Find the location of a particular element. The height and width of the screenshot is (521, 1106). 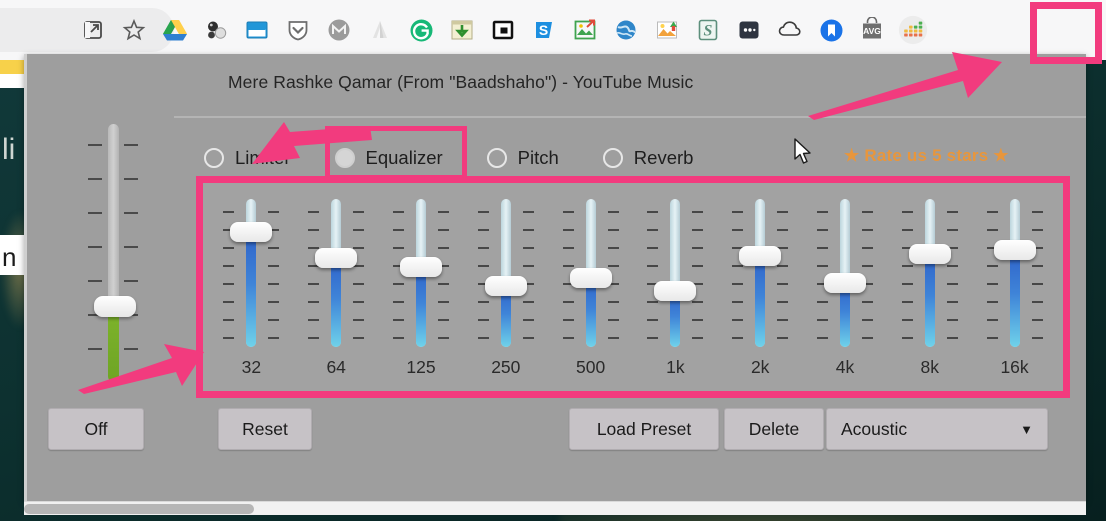

band-slider-1k is located at coordinates (675, 273).